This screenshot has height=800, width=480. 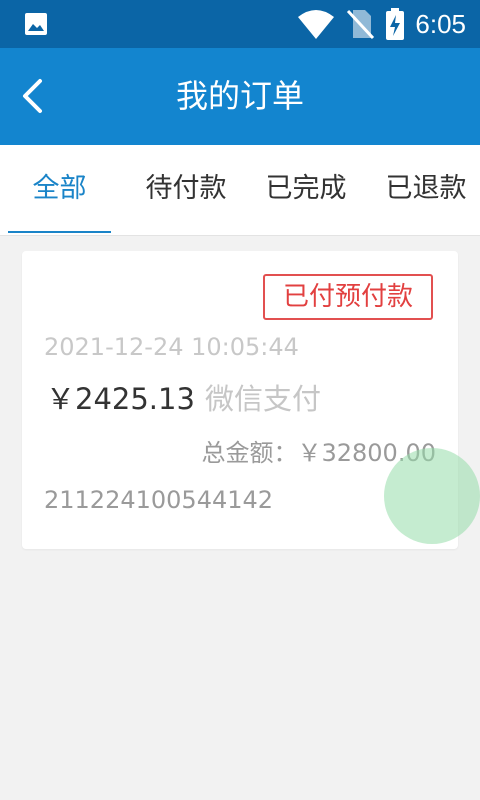 I want to click on tab-pending-payment: 待付款, so click(x=186, y=190).